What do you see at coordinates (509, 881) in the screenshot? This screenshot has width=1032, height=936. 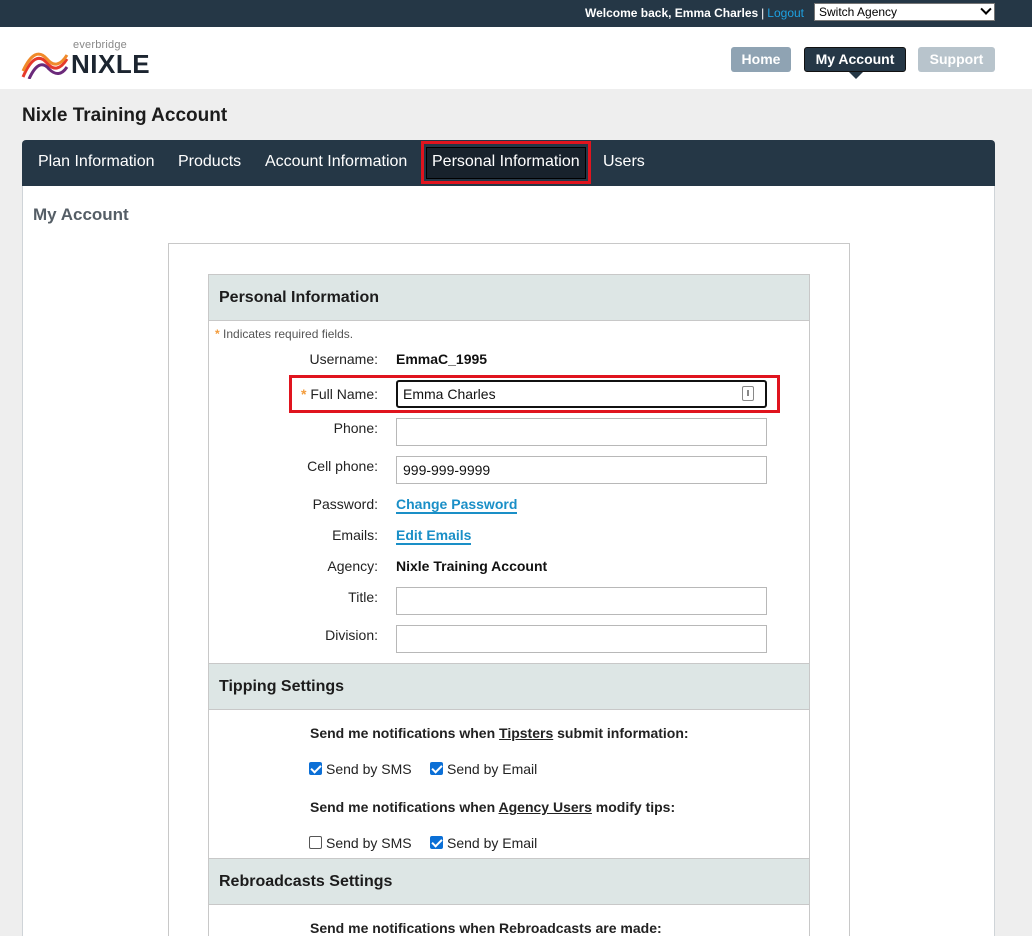 I see `rebroadcasts-settings-heading: Rebroadcasts Settings` at bounding box center [509, 881].